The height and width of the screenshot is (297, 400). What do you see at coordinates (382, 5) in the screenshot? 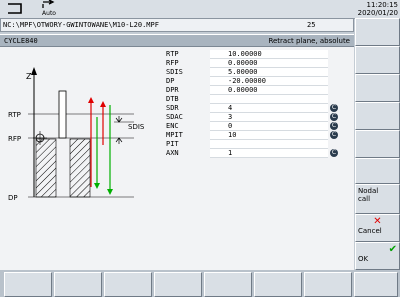
I see `clock-time: 11:20:15` at bounding box center [382, 5].